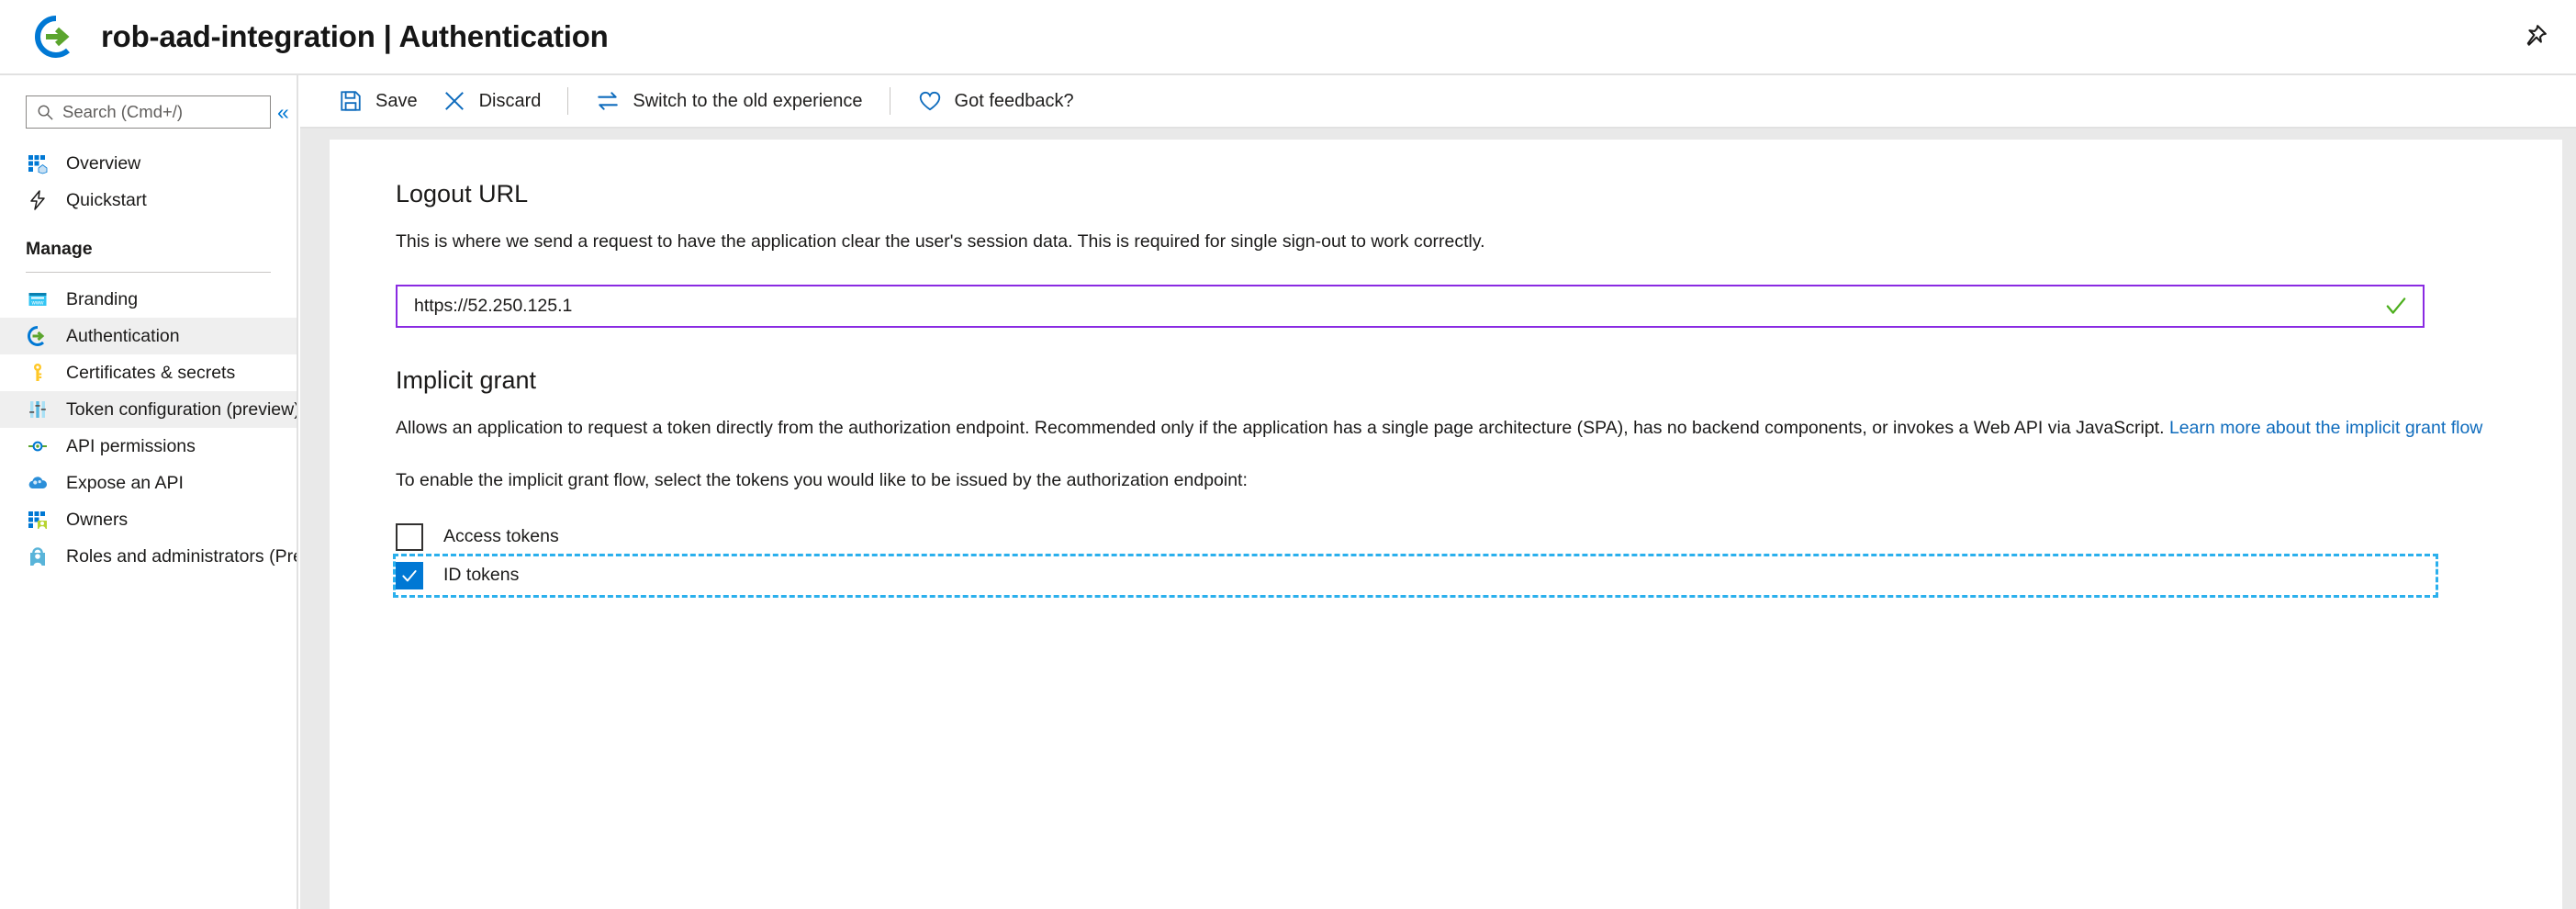 The height and width of the screenshot is (909, 2576). Describe the element at coordinates (38, 520) in the screenshot. I see `owners-grid-icon` at that location.